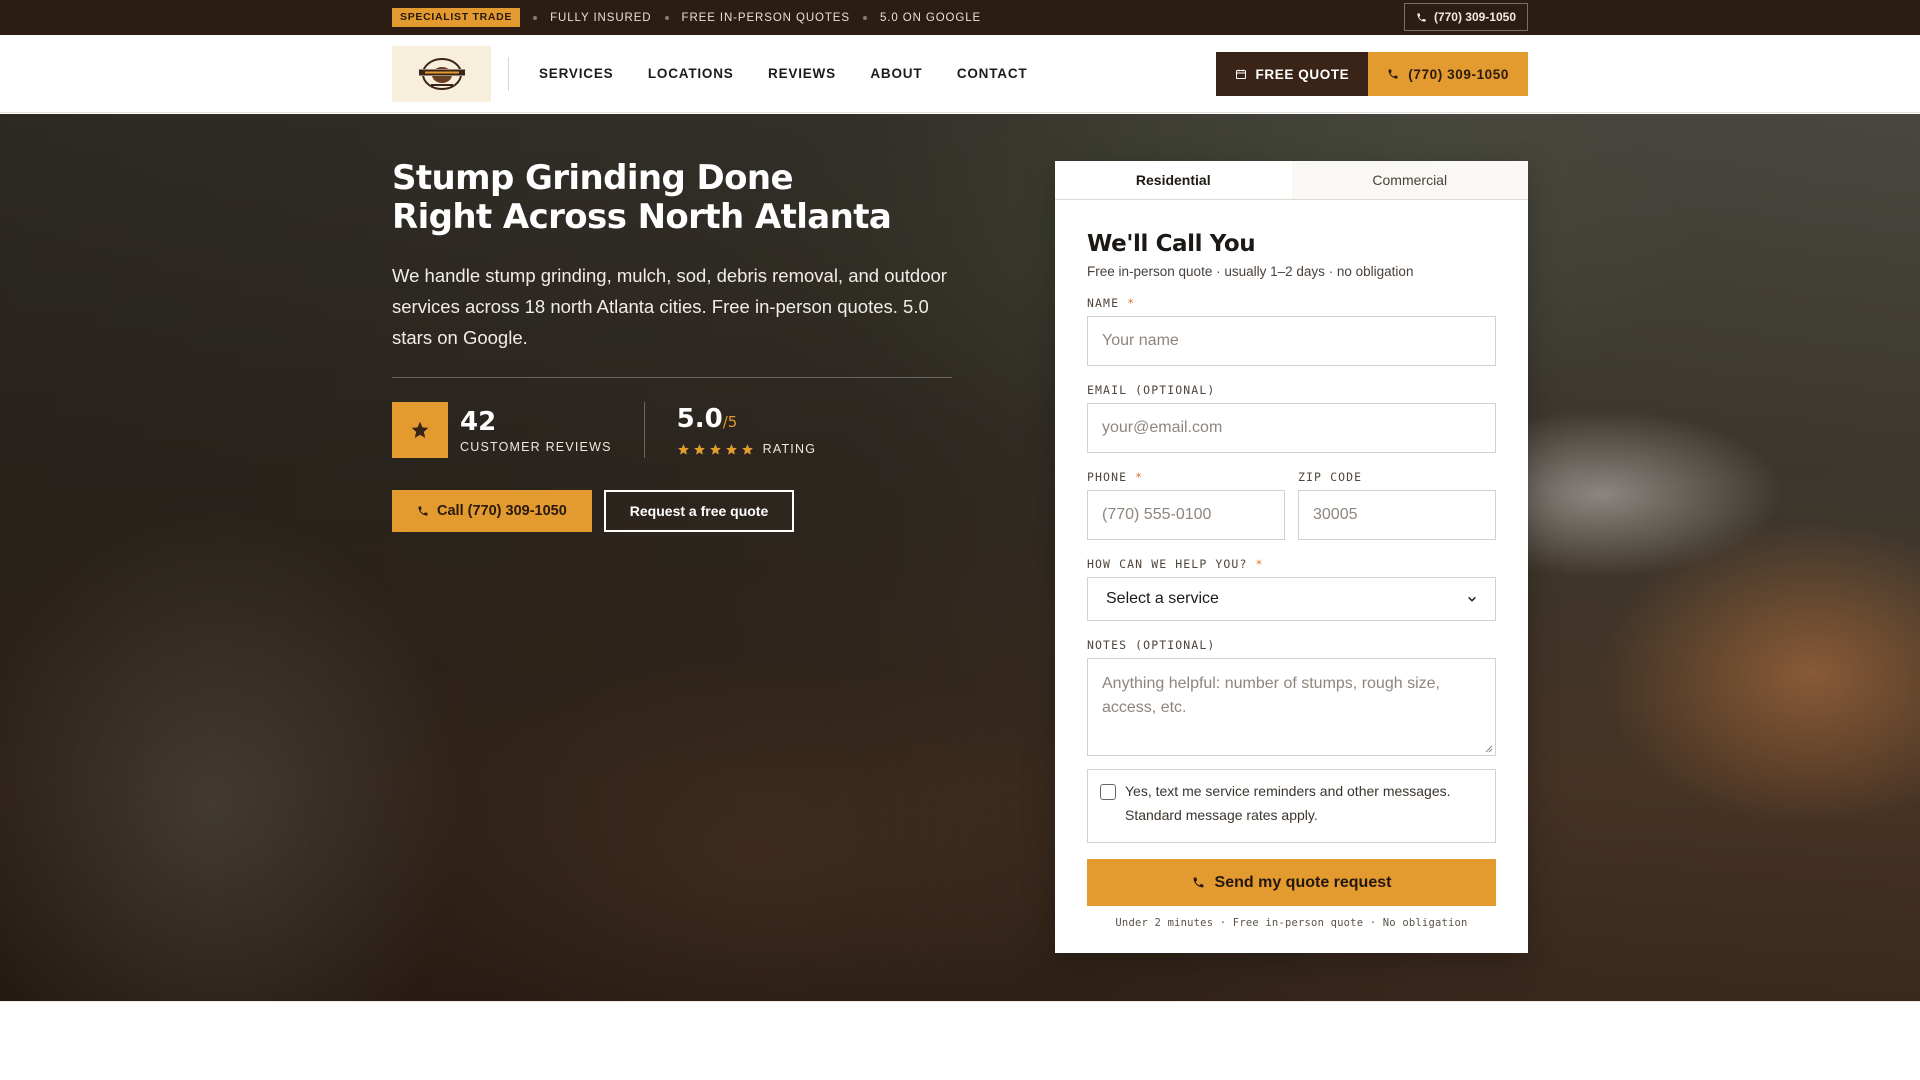 This screenshot has width=1920, height=1080. What do you see at coordinates (1335, 514) in the screenshot?
I see `zip-placeholder: 30005` at bounding box center [1335, 514].